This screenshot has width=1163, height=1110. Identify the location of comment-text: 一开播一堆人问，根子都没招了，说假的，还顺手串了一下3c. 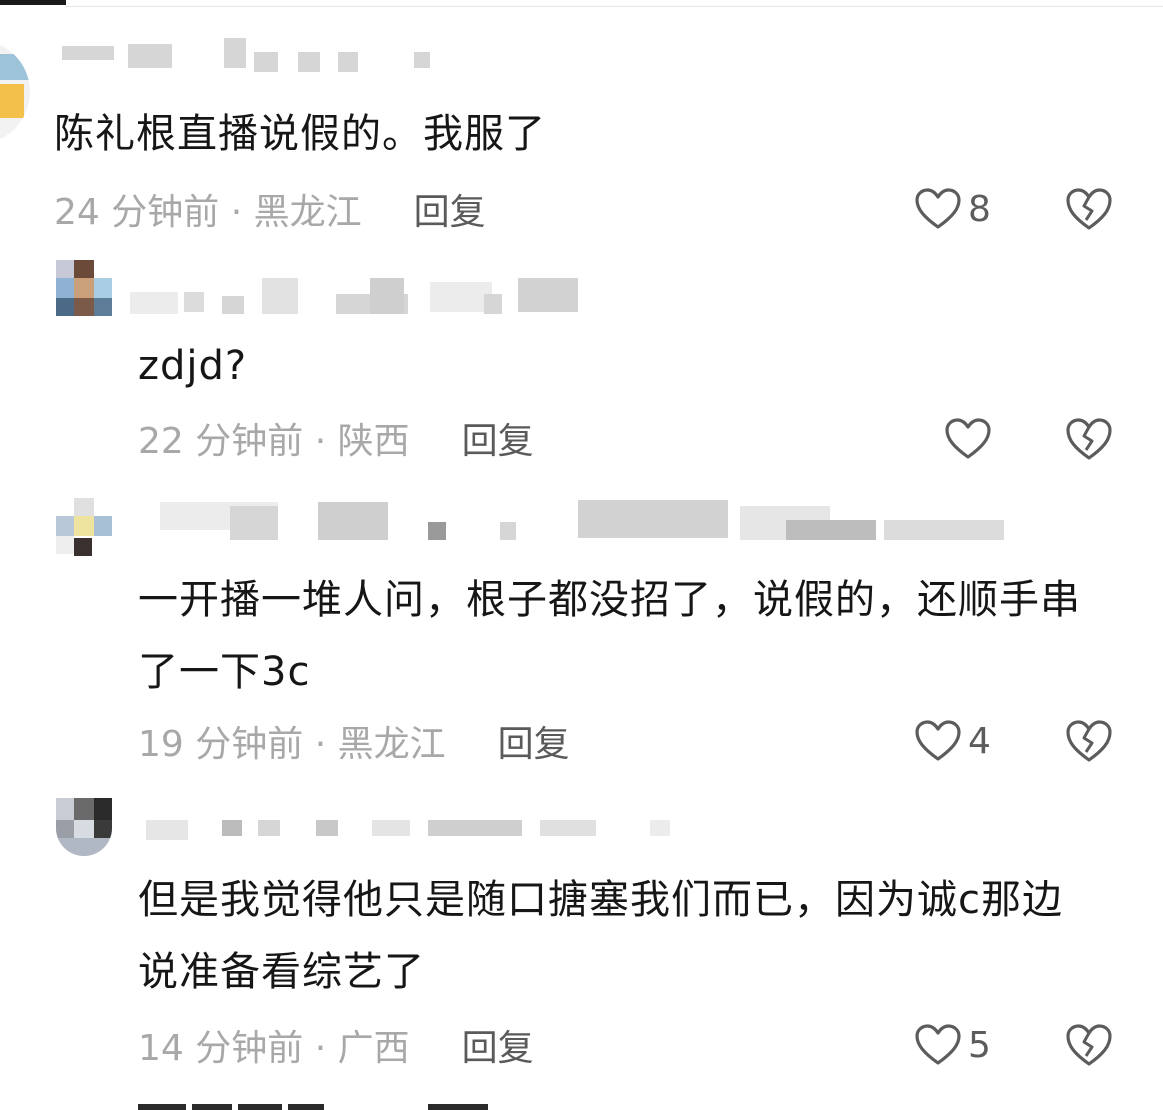
(609, 636).